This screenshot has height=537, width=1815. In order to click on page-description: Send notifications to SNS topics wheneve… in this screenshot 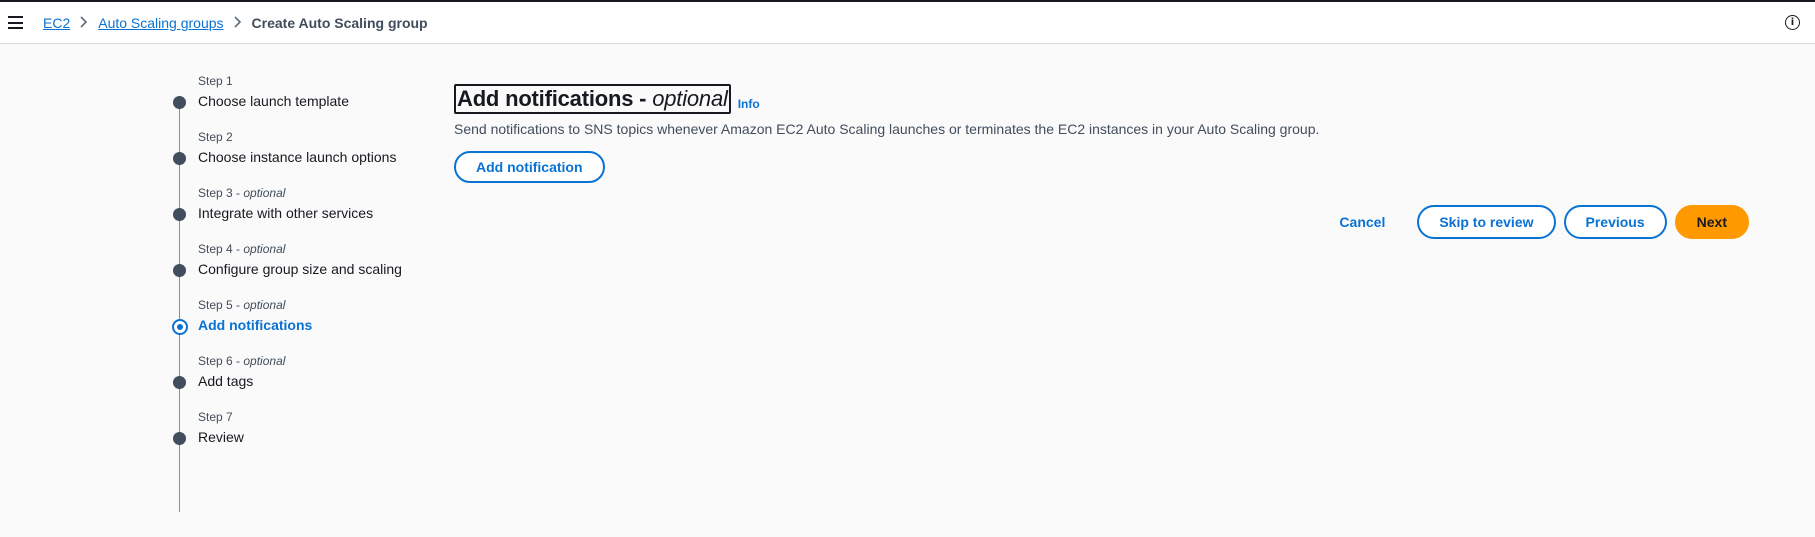, I will do `click(887, 129)`.